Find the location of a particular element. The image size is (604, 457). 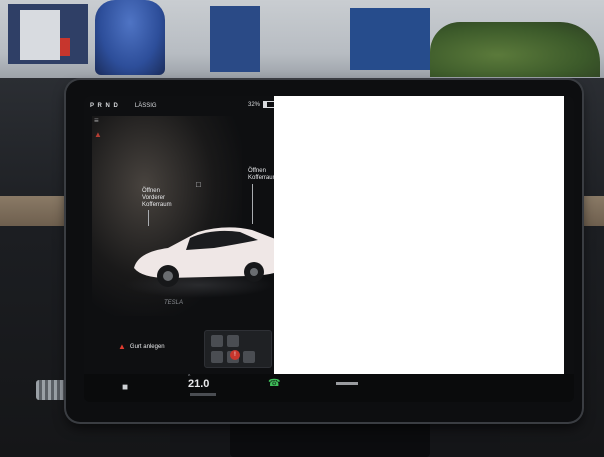

battery-fill is located at coordinates (266, 104).